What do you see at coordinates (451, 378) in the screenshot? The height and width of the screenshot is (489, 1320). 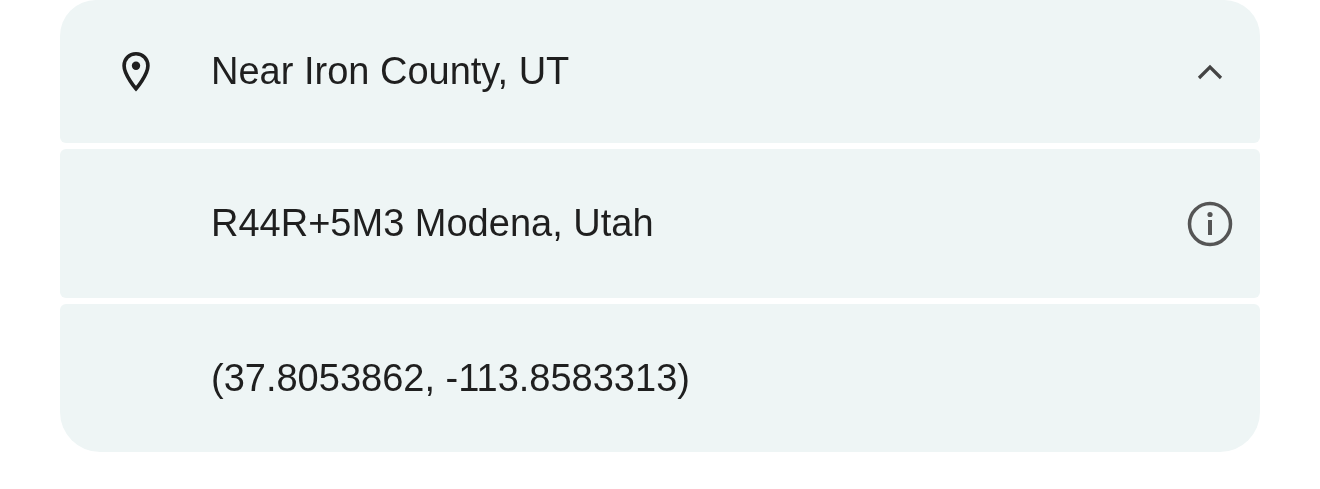 I see `coordinates-text: (37.8053862, -113.8583313)` at bounding box center [451, 378].